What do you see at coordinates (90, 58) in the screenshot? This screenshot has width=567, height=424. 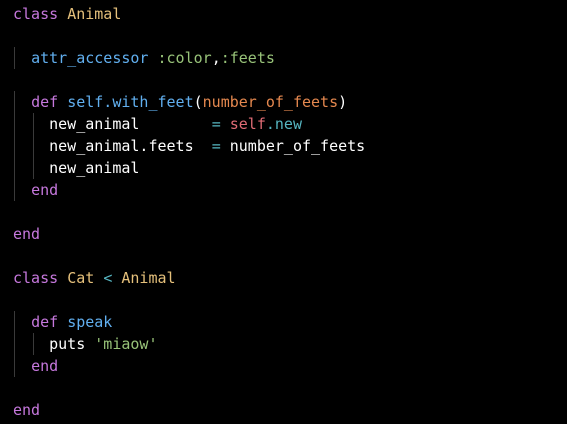 I see `code-token-fn: attr_accessor` at bounding box center [90, 58].